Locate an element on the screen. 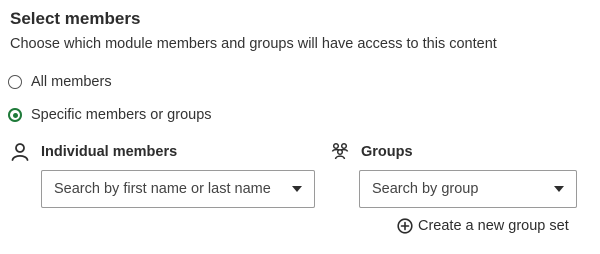 The image size is (600, 254). groups-header: Groups is located at coordinates (371, 152).